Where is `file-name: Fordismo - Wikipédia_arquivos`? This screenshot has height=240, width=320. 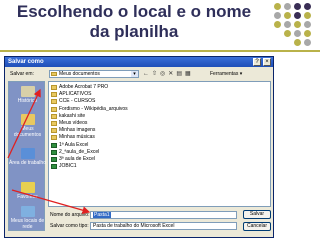 file-name: Fordismo - Wikipédia_arquivos is located at coordinates (93, 108).